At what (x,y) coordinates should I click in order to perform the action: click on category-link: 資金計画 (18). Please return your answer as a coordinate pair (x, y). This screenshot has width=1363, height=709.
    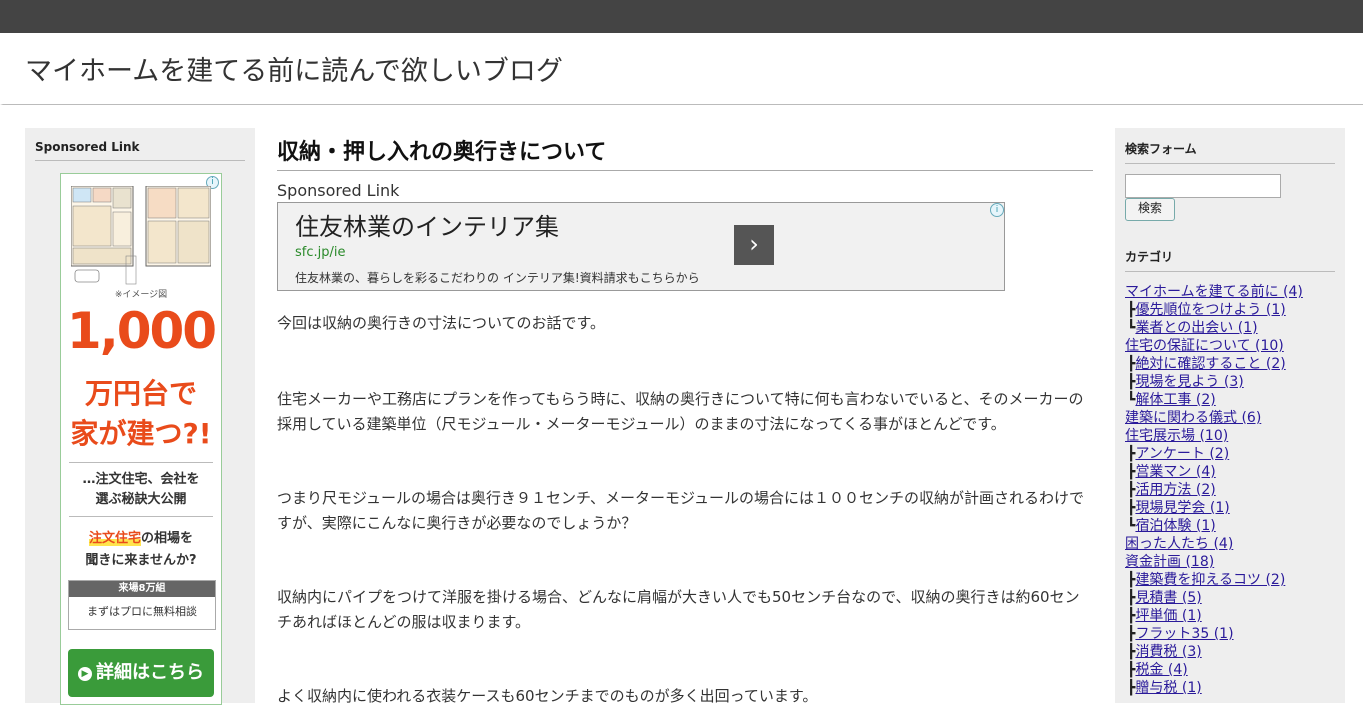
    Looking at the image, I should click on (1169, 562).